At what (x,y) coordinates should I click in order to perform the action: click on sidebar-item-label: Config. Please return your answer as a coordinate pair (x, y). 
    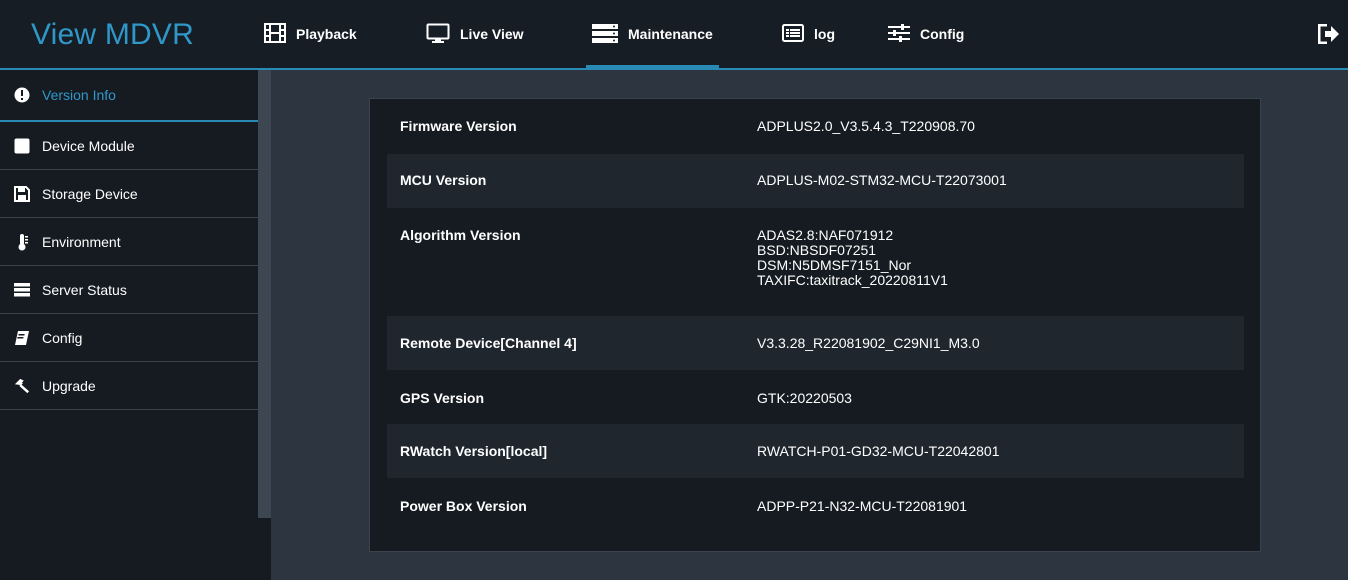
    Looking at the image, I should click on (62, 337).